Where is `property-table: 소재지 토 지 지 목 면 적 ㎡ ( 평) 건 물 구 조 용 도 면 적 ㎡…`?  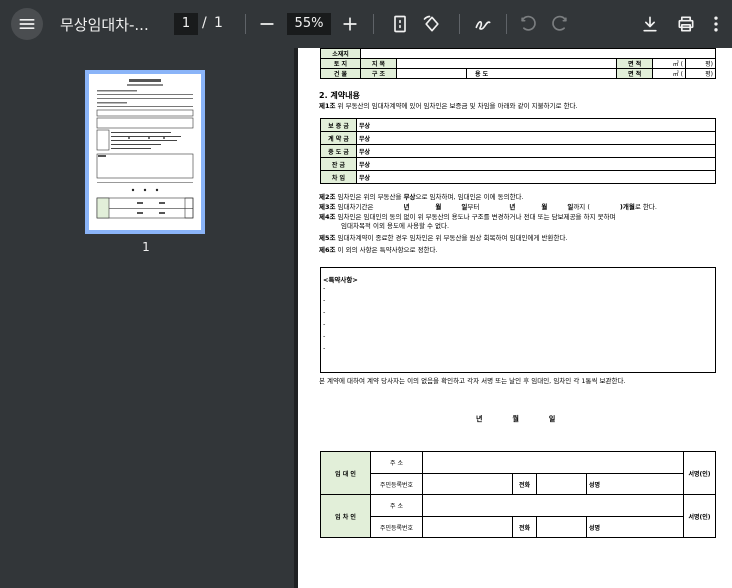
property-table: 소재지 토 지 지 목 면 적 ㎡ ( 평) 건 물 구 조 용 도 면 적 ㎡… is located at coordinates (518, 63).